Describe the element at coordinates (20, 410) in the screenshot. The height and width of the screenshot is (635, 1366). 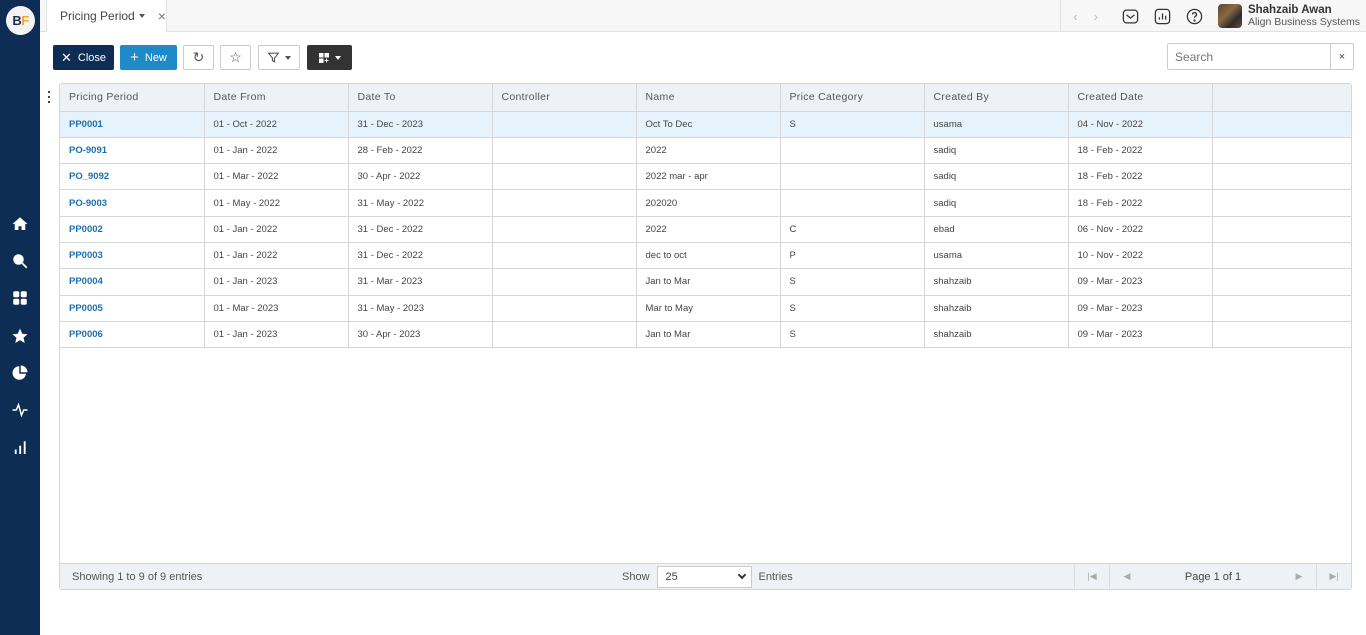
I see `activity-icon` at that location.